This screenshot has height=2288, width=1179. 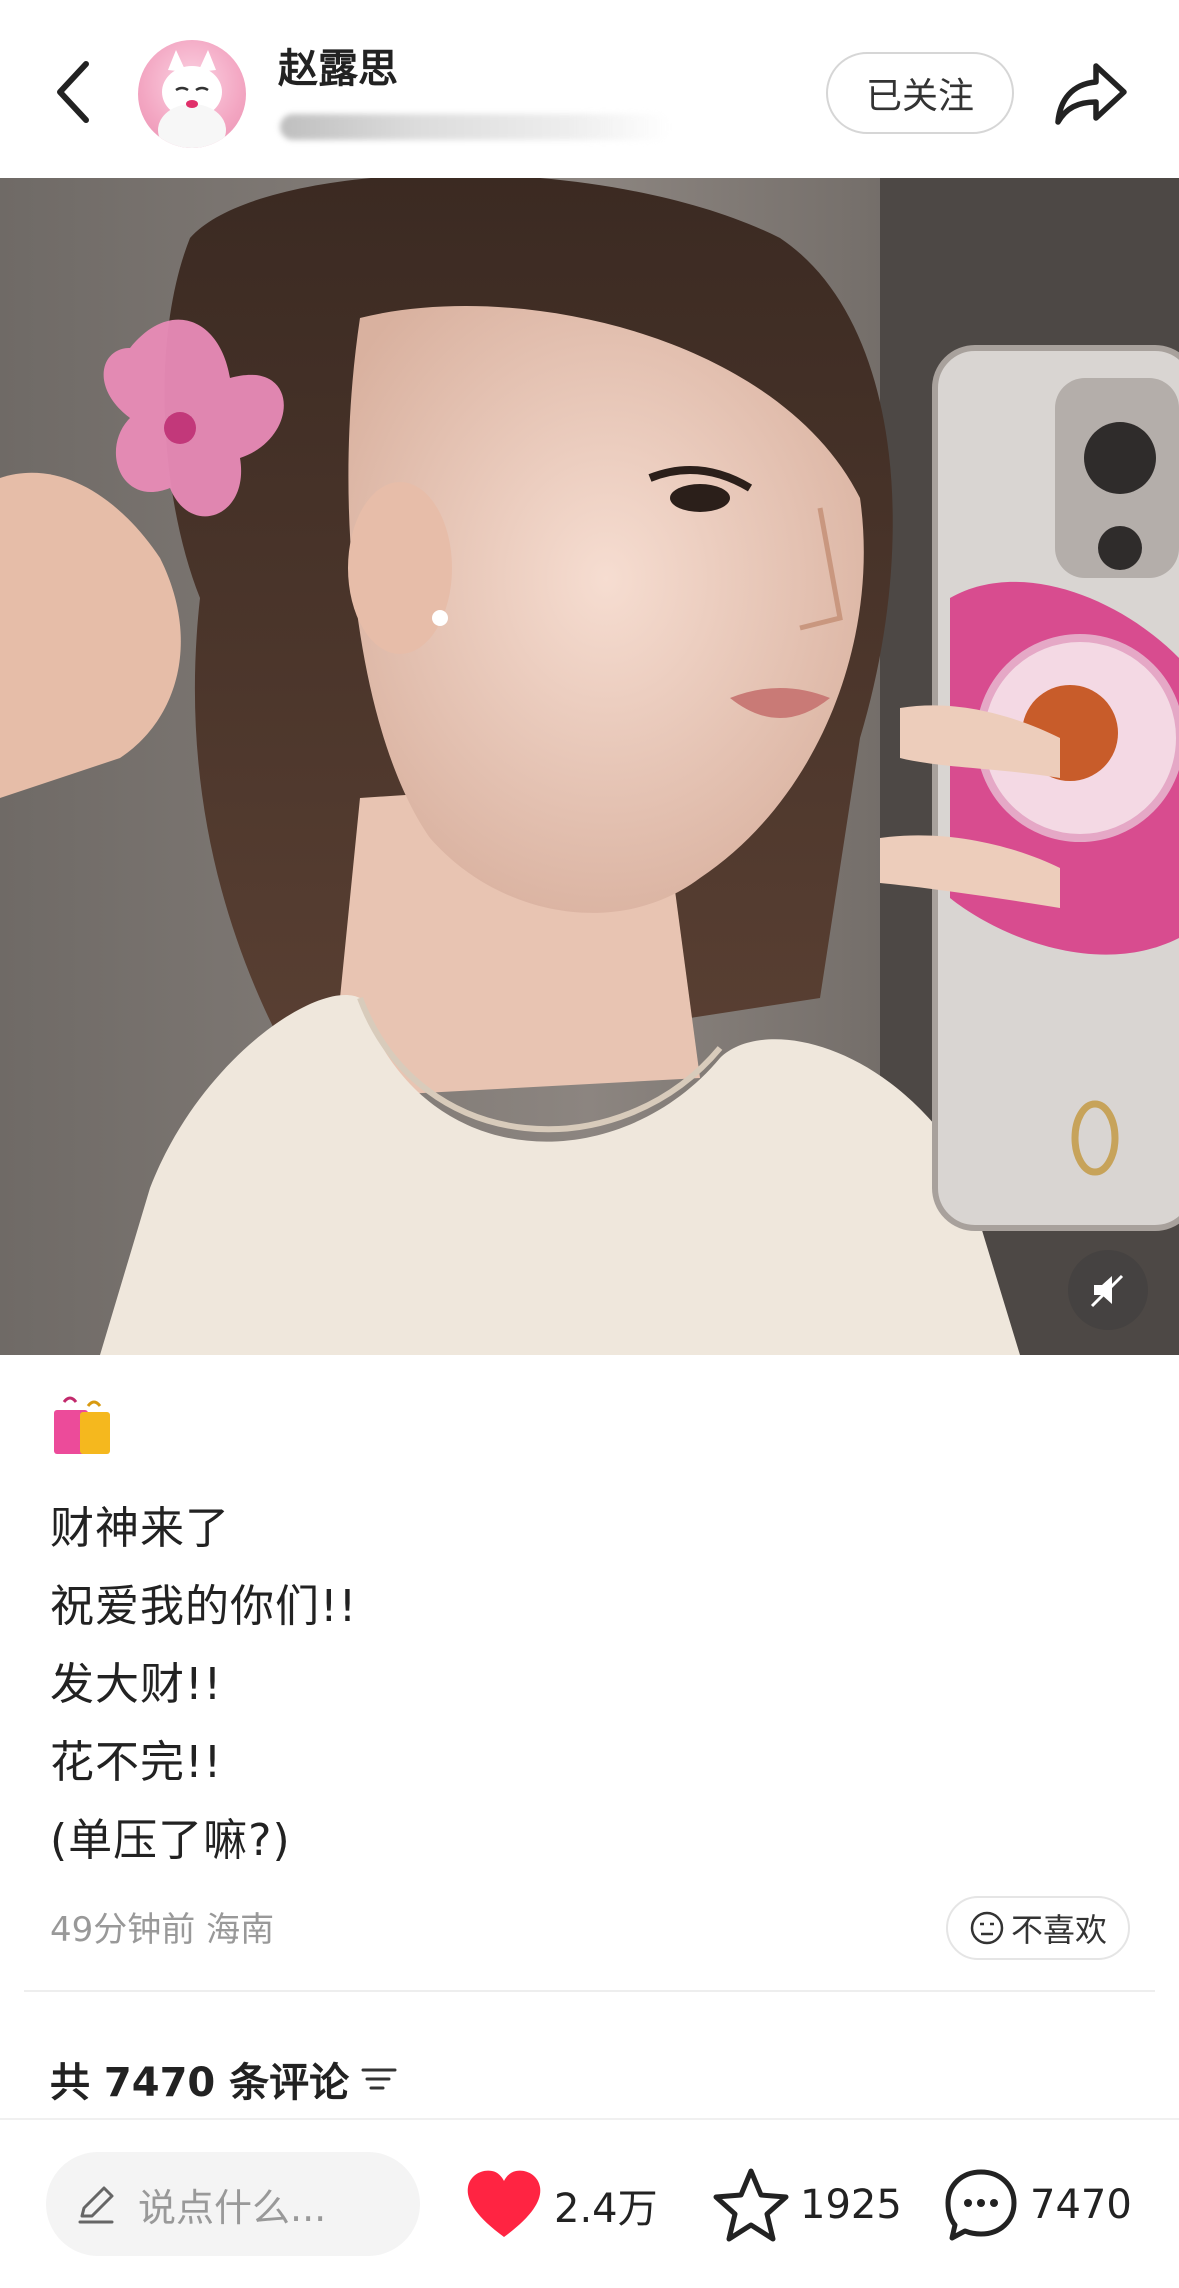 I want to click on dislike-button: 不喜欢, so click(x=1038, y=1928).